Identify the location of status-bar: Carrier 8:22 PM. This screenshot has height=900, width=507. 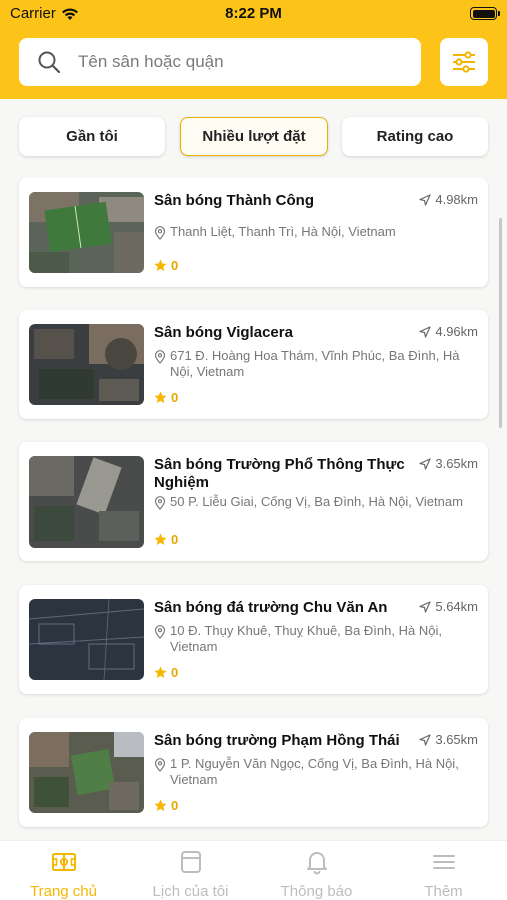
(253, 14).